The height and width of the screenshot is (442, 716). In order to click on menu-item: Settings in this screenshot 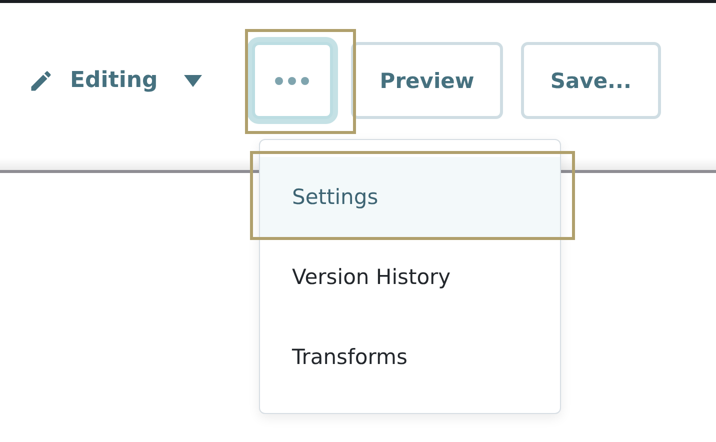, I will do `click(410, 197)`.